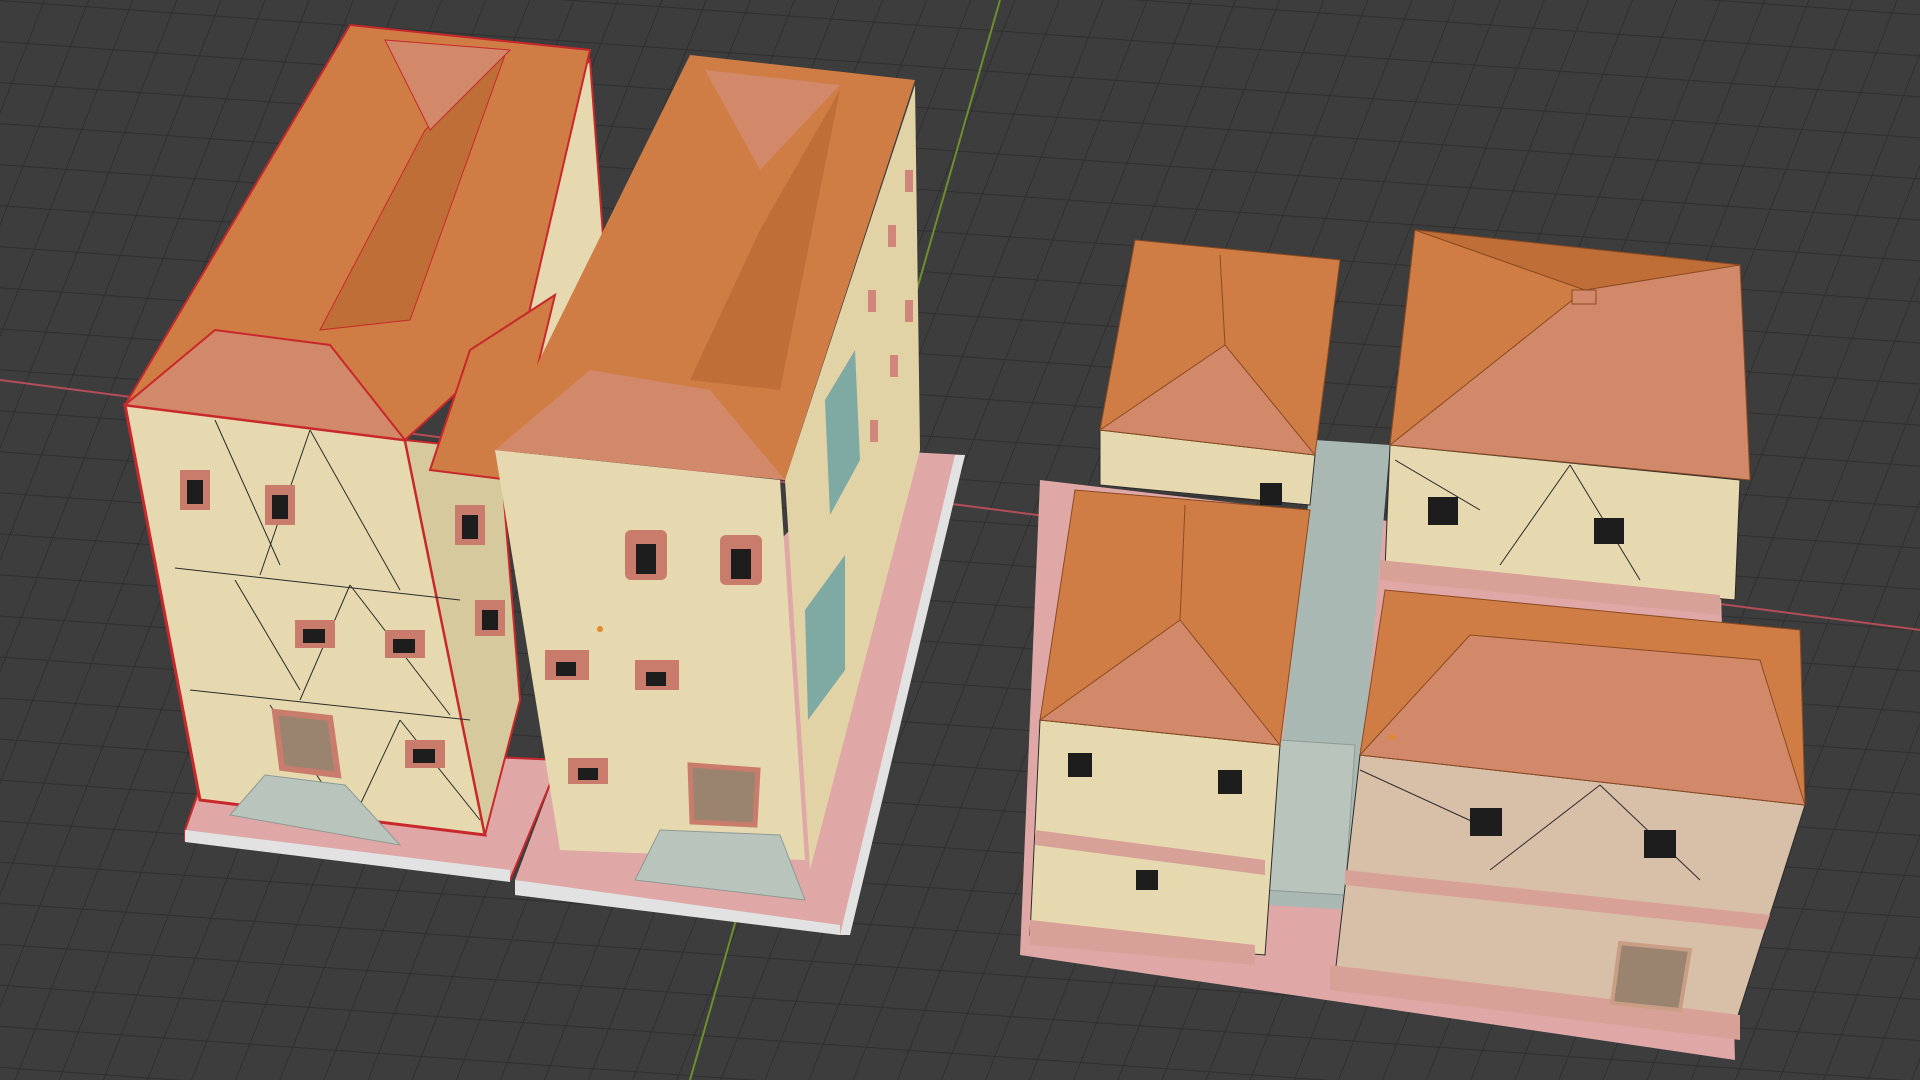 The image size is (1920, 1080). Describe the element at coordinates (1584, 297) in the screenshot. I see `roof-peak` at that location.